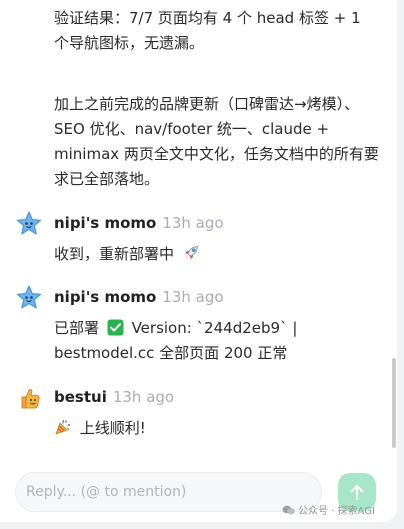 The width and height of the screenshot is (404, 529). What do you see at coordinates (80, 397) in the screenshot?
I see `author-name: bestui` at bounding box center [80, 397].